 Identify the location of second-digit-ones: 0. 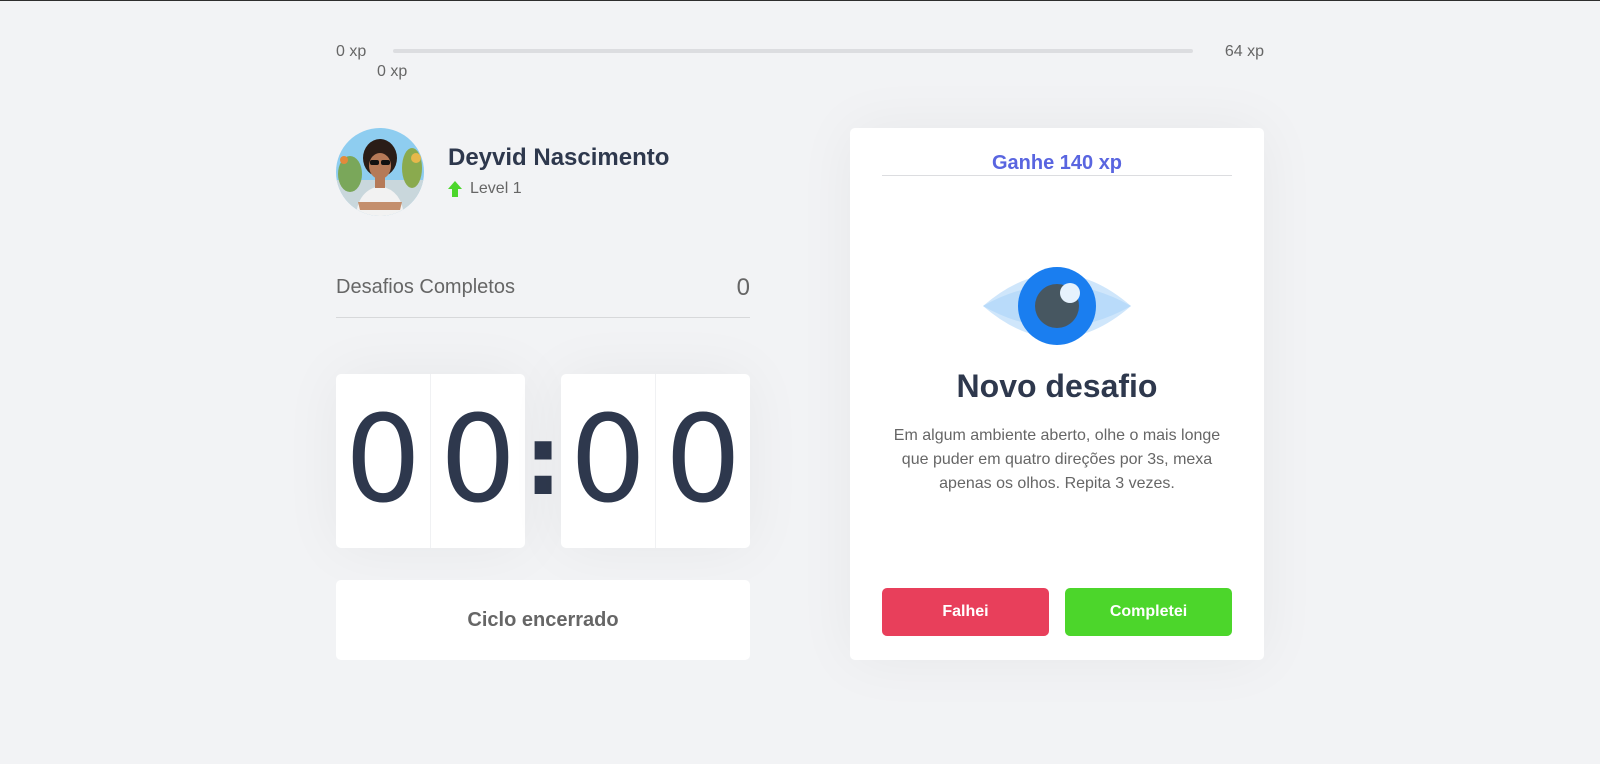
(702, 461).